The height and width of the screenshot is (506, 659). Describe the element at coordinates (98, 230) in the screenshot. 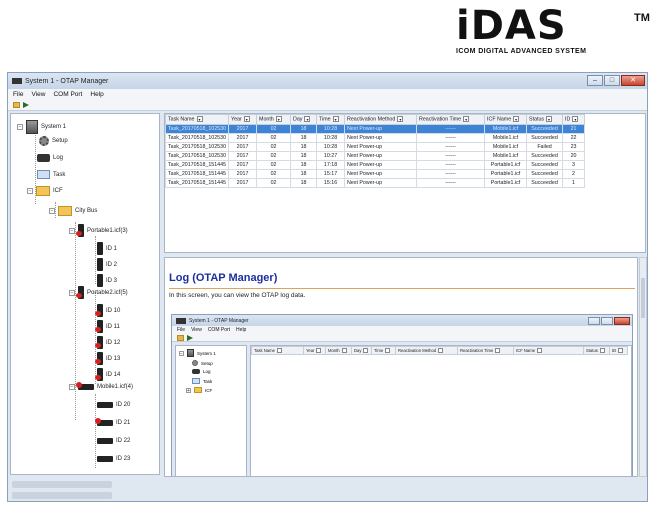

I see `tree-node-portable1: − Portable1.icf(3)` at that location.